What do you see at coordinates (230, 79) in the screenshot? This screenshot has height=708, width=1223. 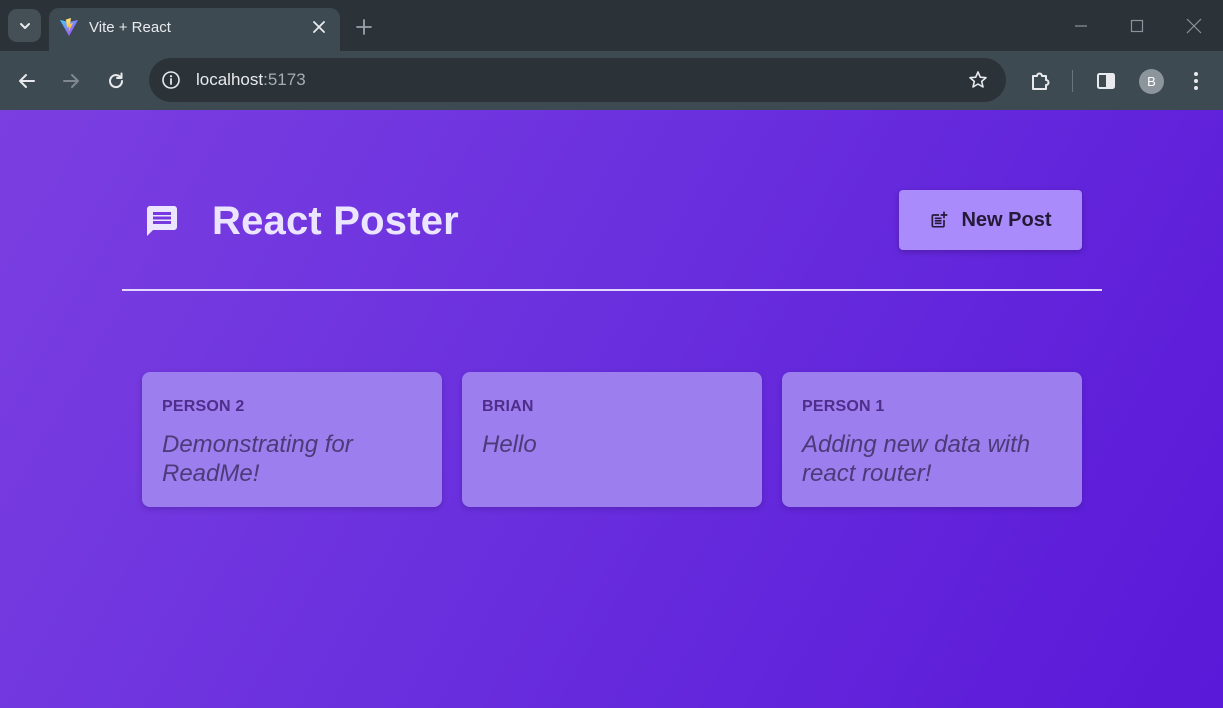 I see `url-host: localhost` at bounding box center [230, 79].